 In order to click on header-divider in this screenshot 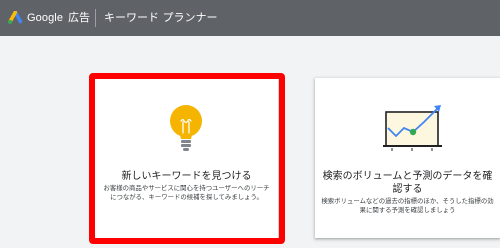, I will do `click(95, 18)`.